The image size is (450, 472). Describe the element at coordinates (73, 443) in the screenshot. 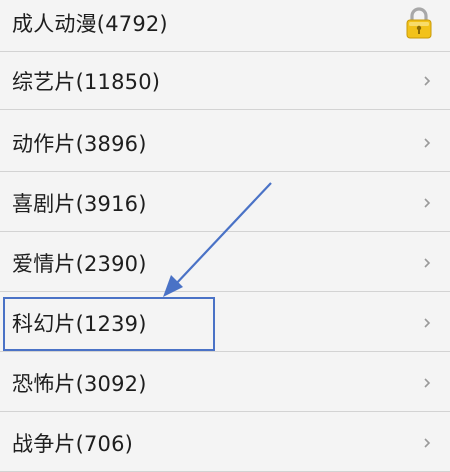

I see `list-item-label: 战争片(706)` at that location.